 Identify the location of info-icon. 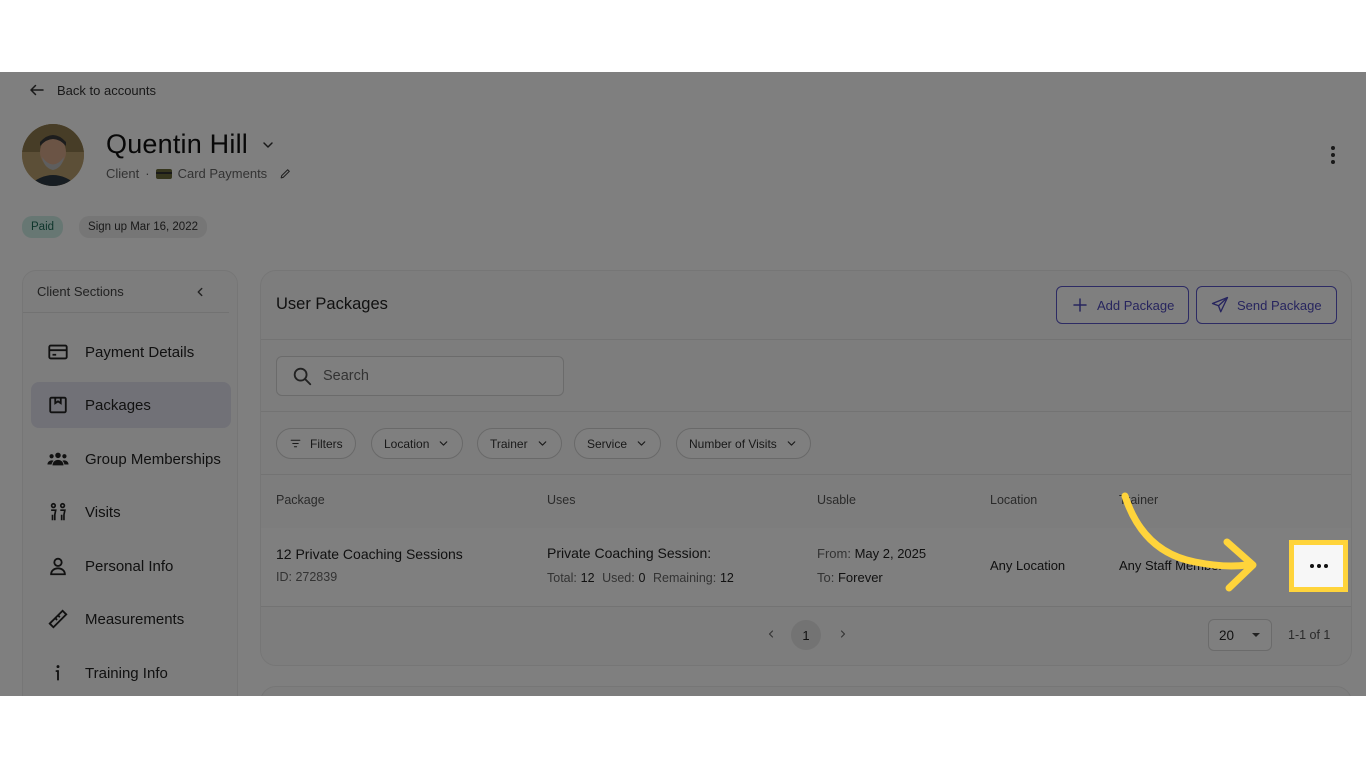
(57, 673).